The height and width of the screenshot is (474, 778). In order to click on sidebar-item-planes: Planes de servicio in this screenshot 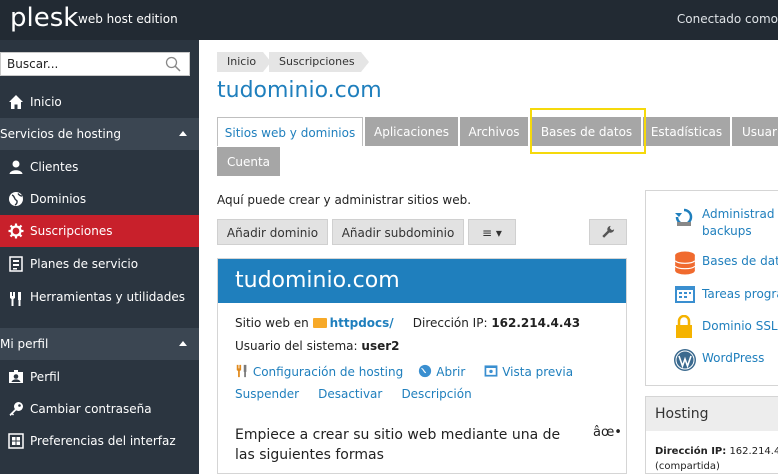, I will do `click(99, 264)`.